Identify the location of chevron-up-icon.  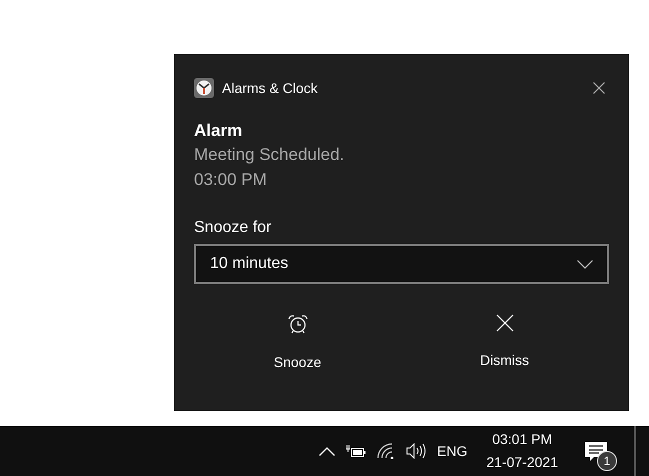
(327, 451).